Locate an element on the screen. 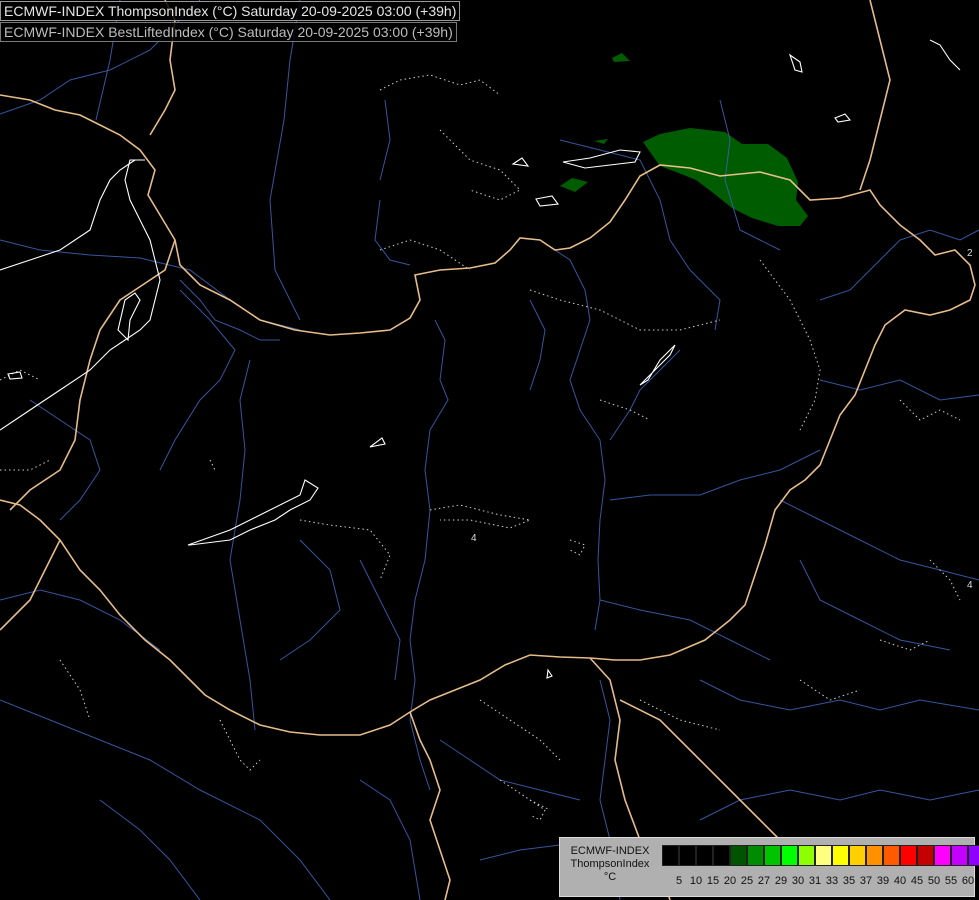  legend-parameter: ThompsonIndex is located at coordinates (610, 864).